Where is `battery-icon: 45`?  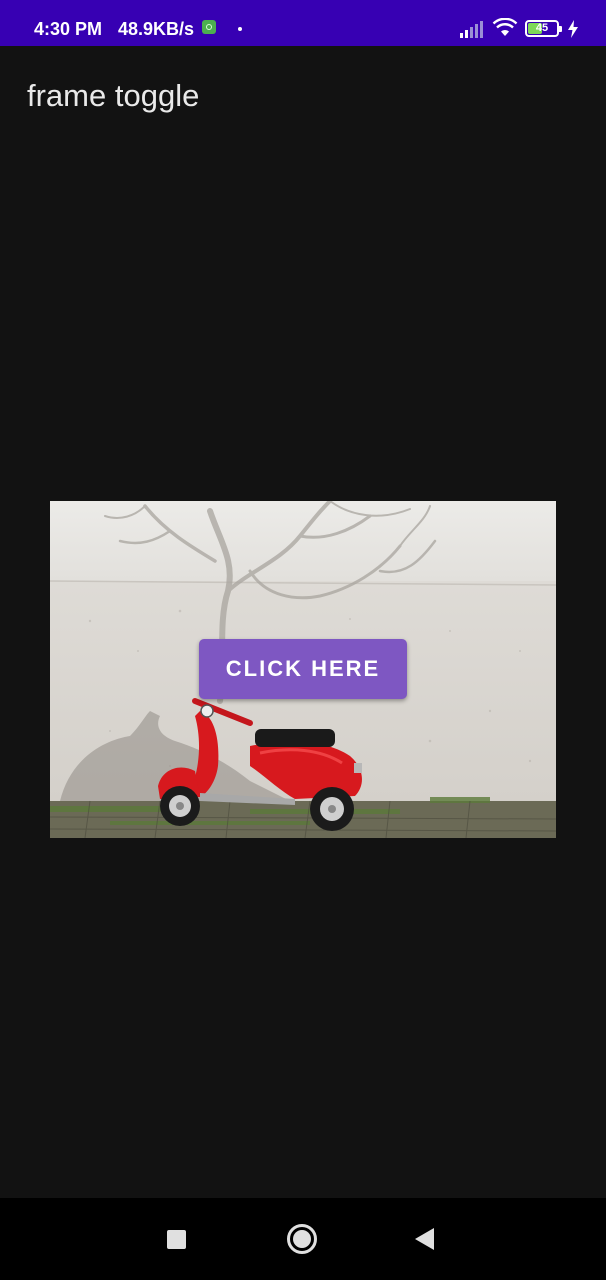 battery-icon: 45 is located at coordinates (543, 28).